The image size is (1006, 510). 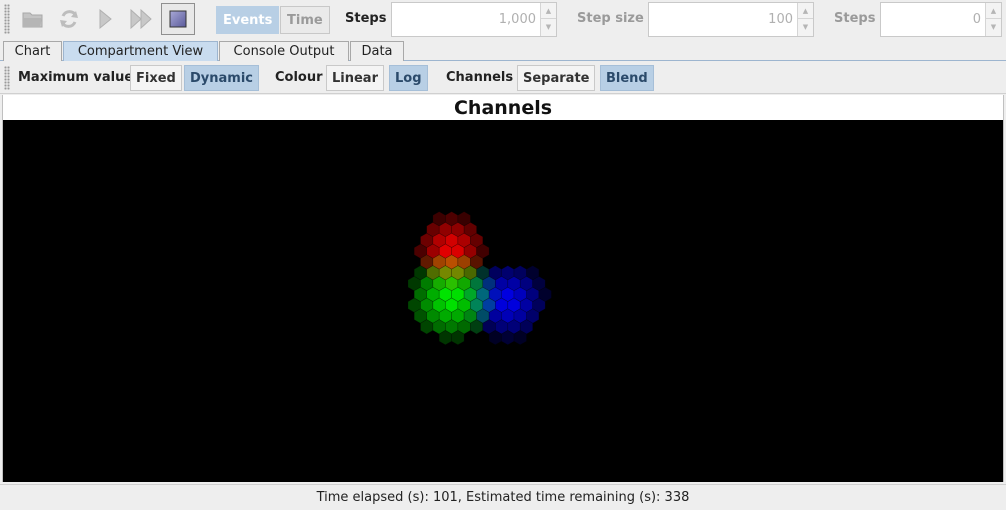 I want to click on refresh-button, so click(x=69, y=19).